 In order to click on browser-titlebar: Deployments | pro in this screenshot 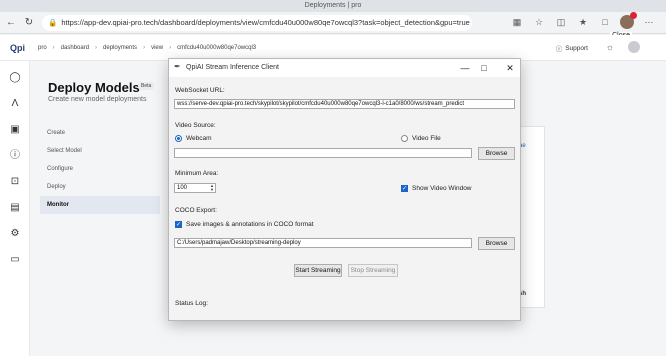, I will do `click(333, 6)`.